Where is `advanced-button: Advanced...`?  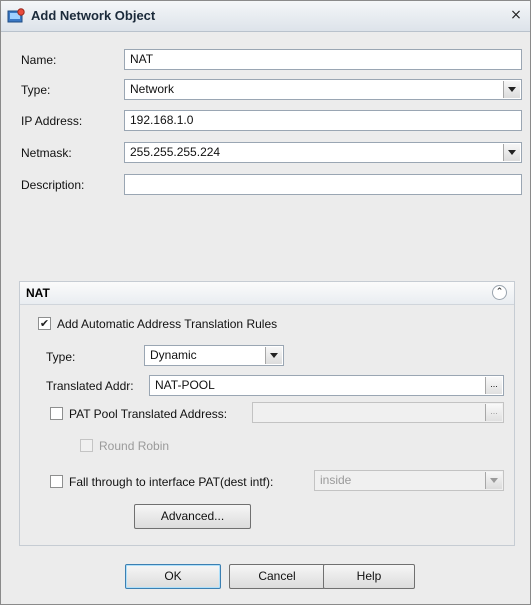 advanced-button: Advanced... is located at coordinates (192, 516).